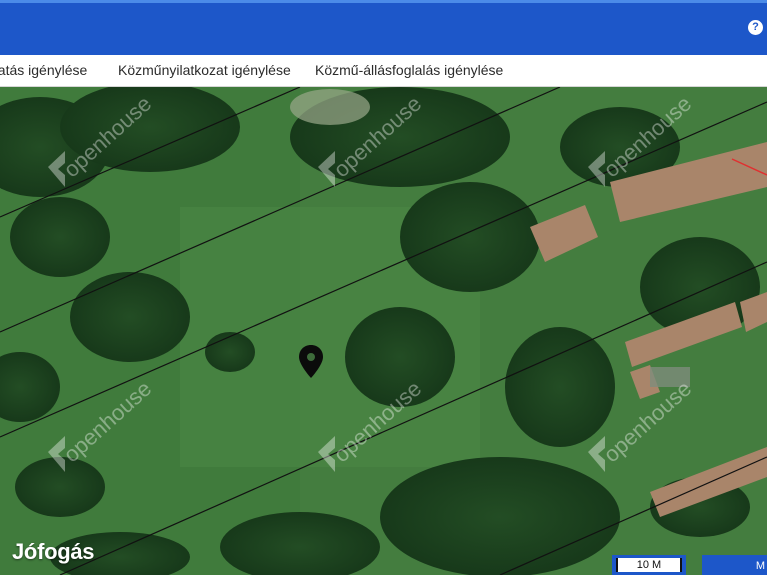  Describe the element at coordinates (53, 551) in the screenshot. I see `jofogas-logo: Jófogás` at that location.